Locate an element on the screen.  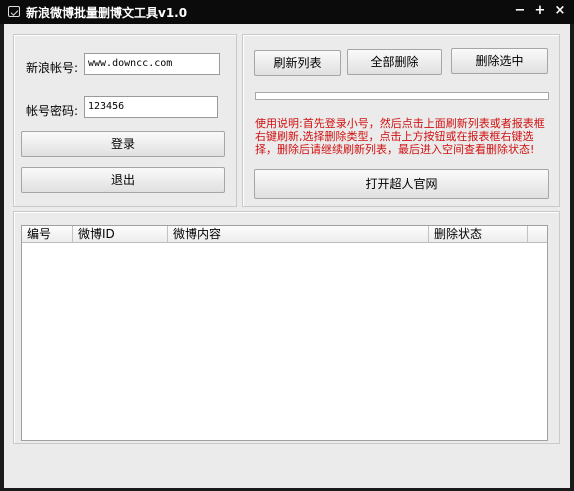
progress-bar is located at coordinates (402, 96).